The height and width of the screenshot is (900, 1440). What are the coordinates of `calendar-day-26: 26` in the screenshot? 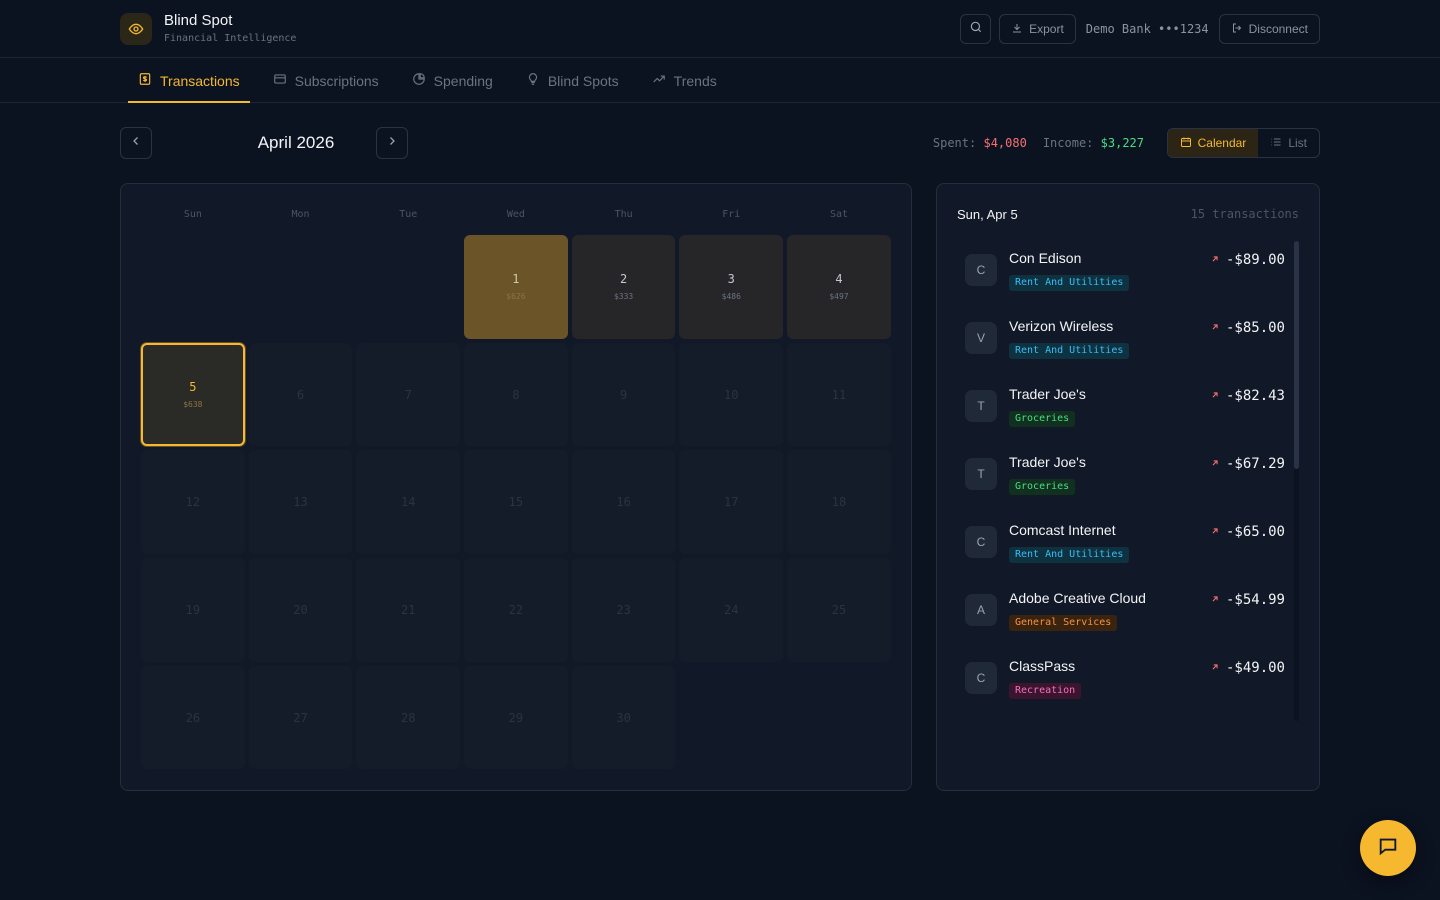 It's located at (193, 717).